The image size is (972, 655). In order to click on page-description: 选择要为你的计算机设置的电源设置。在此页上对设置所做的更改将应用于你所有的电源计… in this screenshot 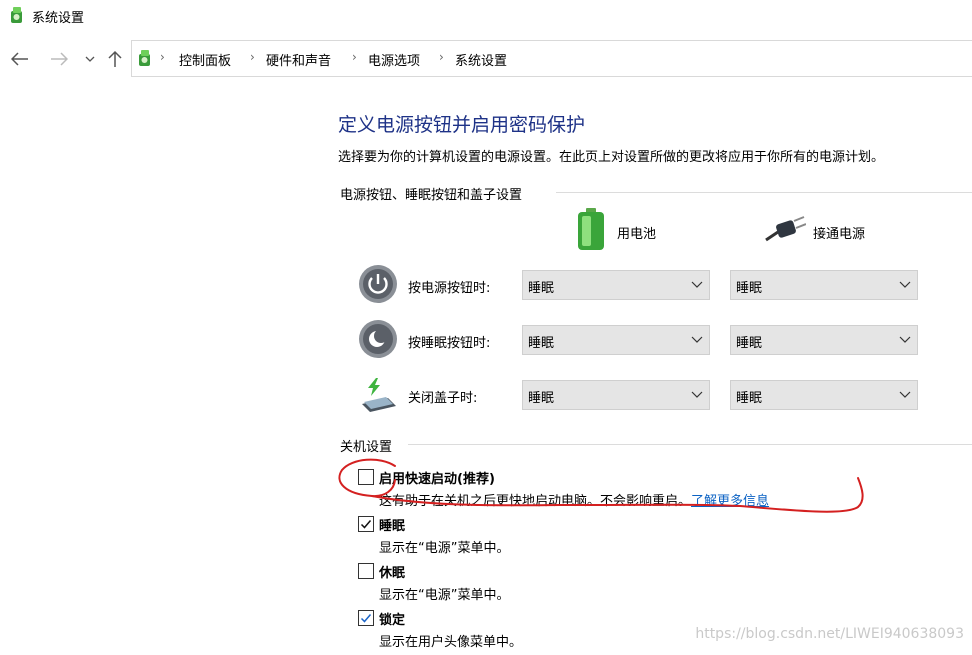, I will do `click(611, 157)`.